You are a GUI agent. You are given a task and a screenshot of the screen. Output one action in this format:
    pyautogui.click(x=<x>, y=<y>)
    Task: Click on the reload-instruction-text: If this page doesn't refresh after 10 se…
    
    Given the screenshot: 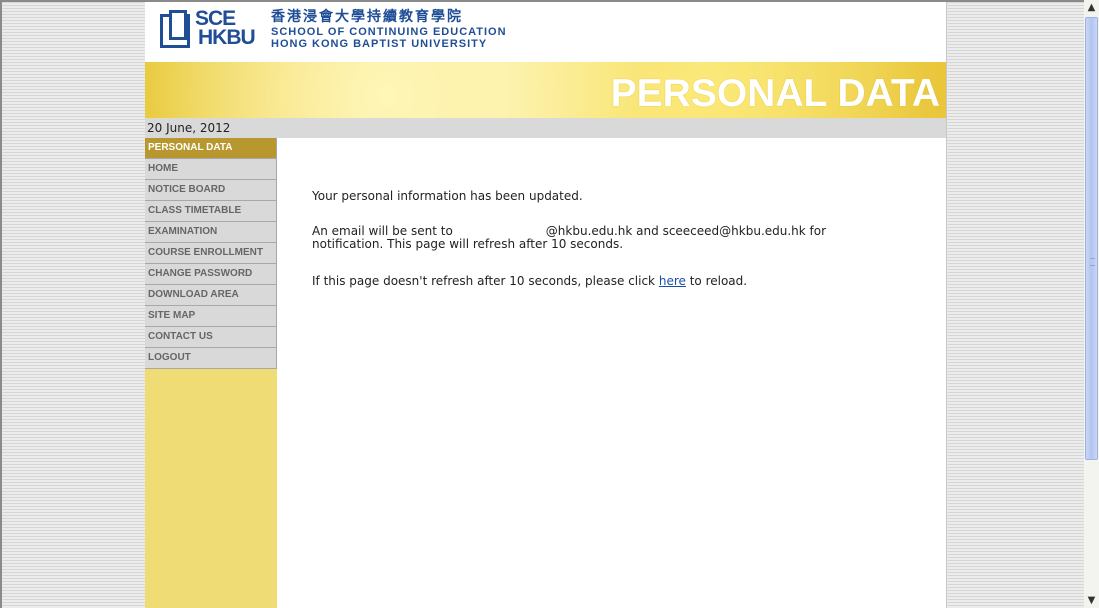 What is the action you would take?
    pyautogui.click(x=529, y=281)
    